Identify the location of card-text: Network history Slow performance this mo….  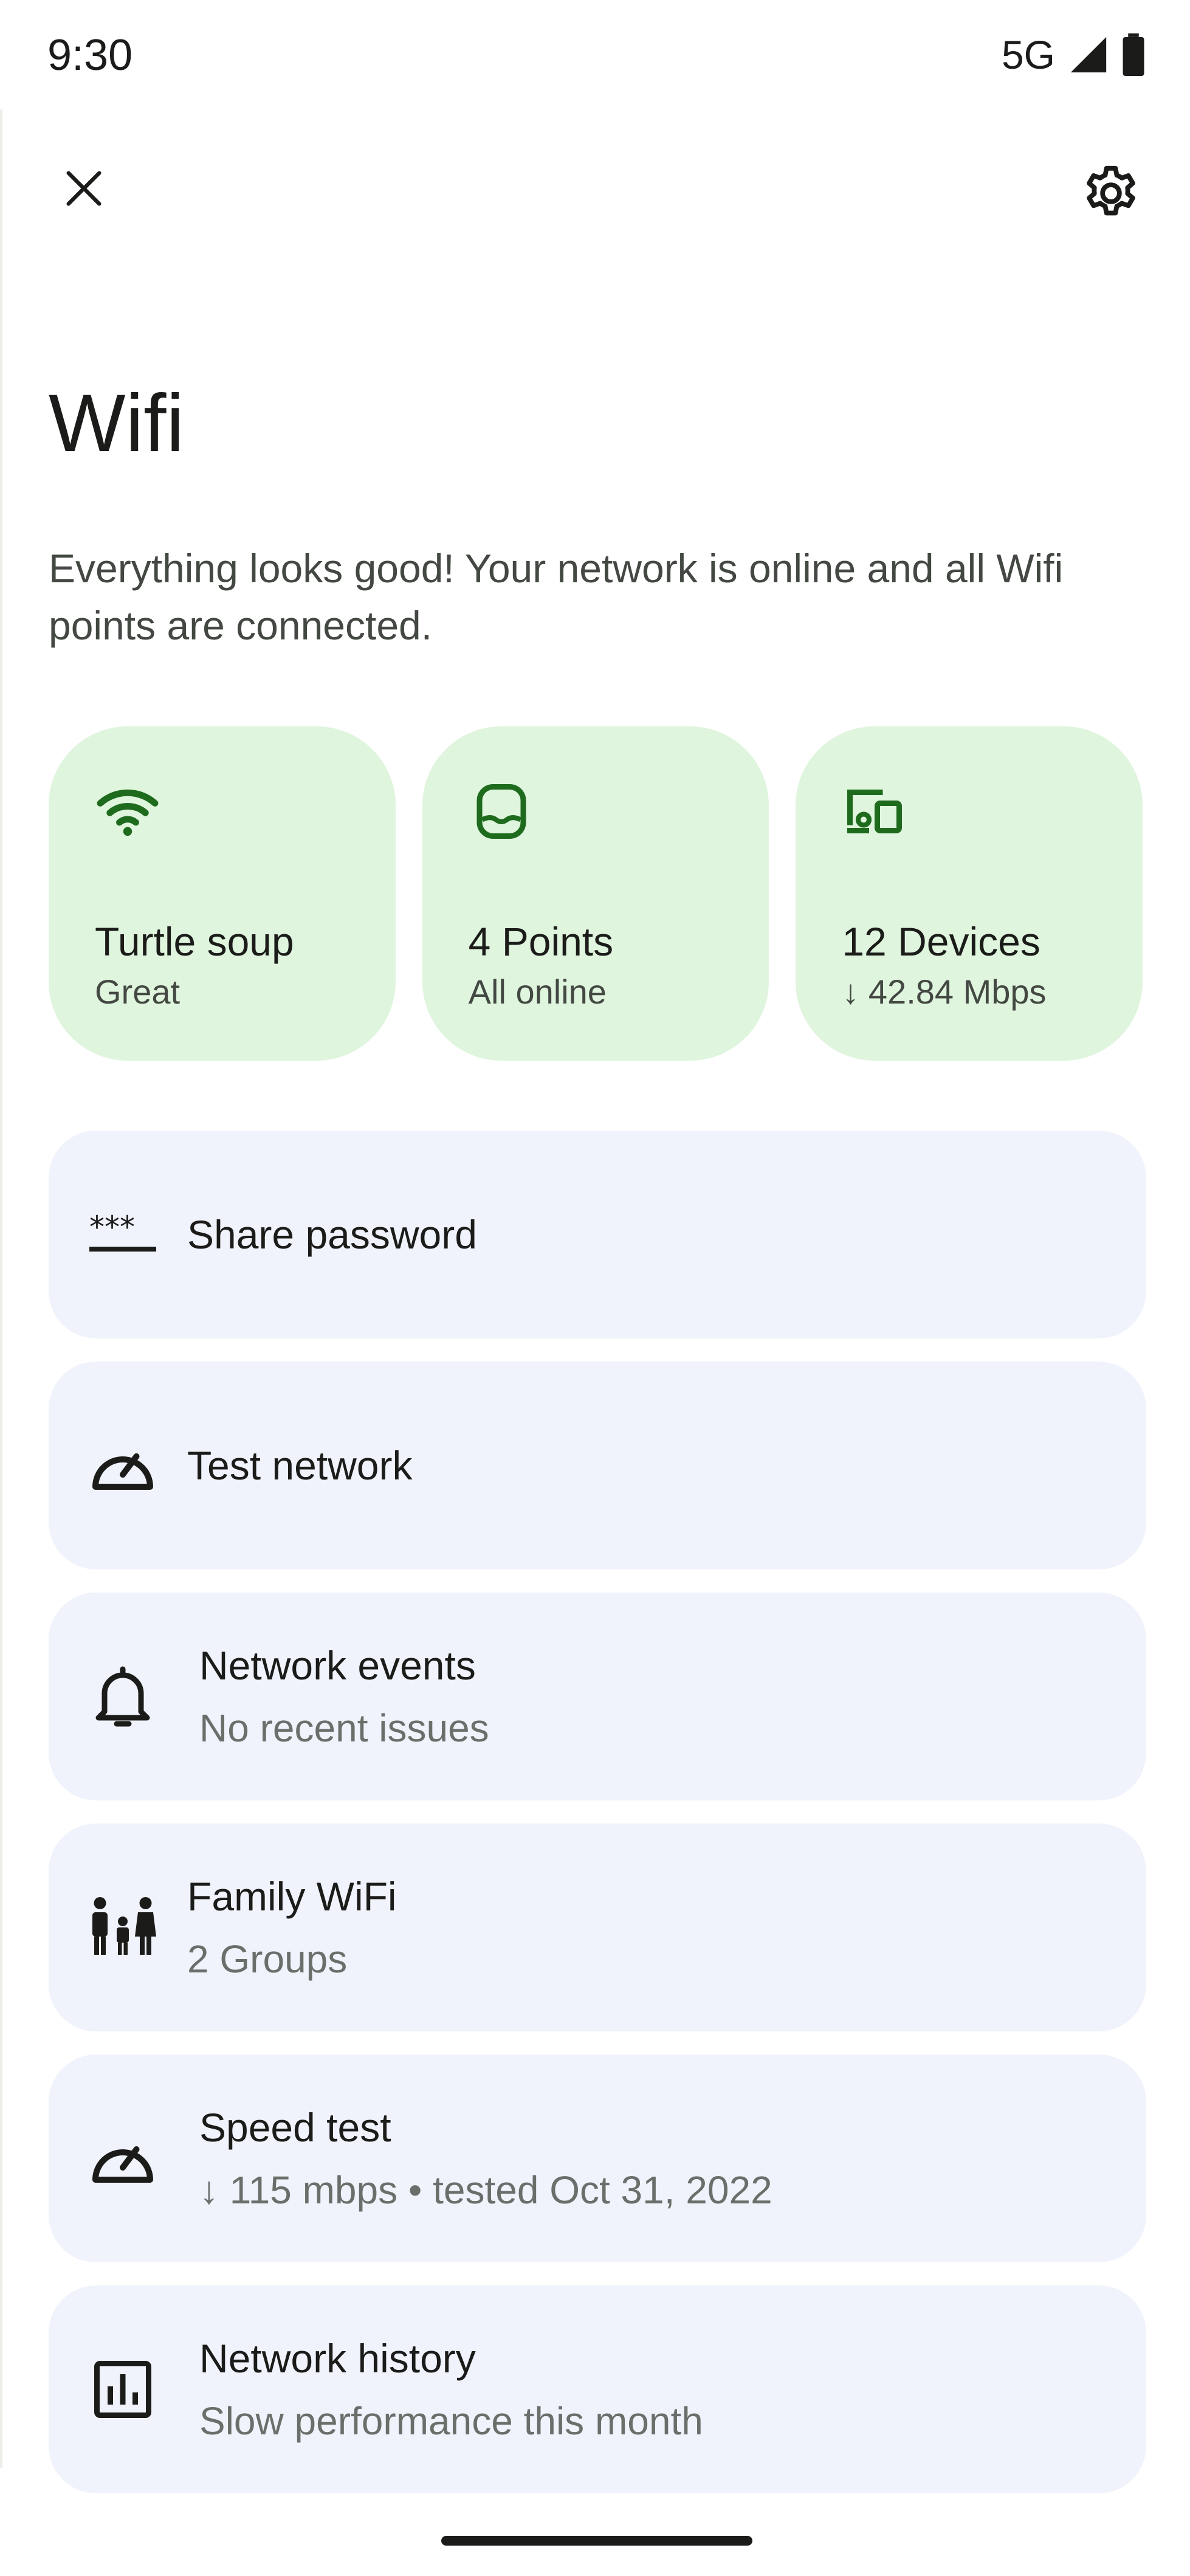
(451, 2389).